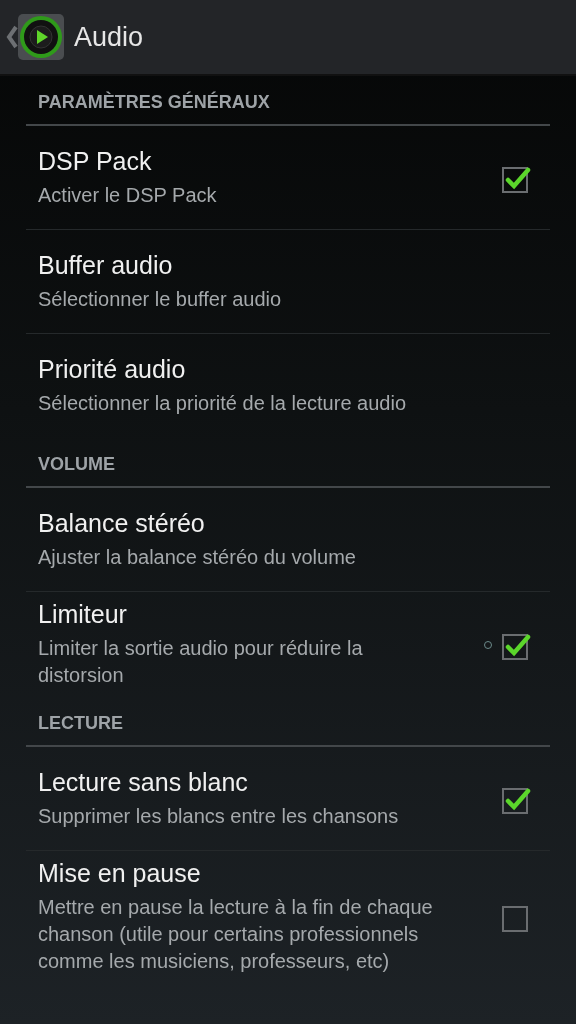  Describe the element at coordinates (109, 37) in the screenshot. I see `screen-title: Audio` at that location.